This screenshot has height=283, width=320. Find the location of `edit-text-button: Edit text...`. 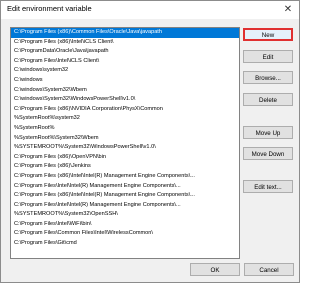

edit-text-button: Edit text... is located at coordinates (268, 186).